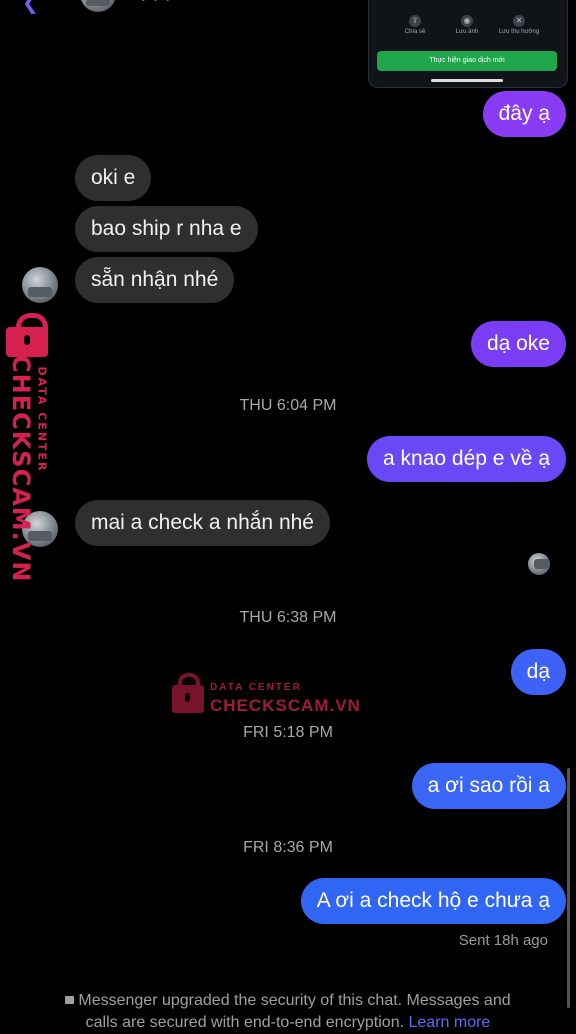  Describe the element at coordinates (30, 7) in the screenshot. I see `header-back-chevron: ❮` at that location.